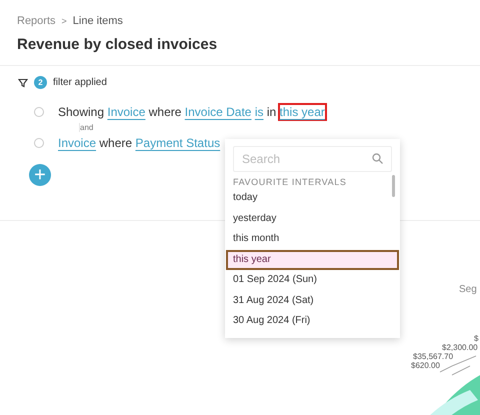 The width and height of the screenshot is (480, 415). What do you see at coordinates (468, 289) in the screenshot?
I see `legend-title: Seg` at bounding box center [468, 289].